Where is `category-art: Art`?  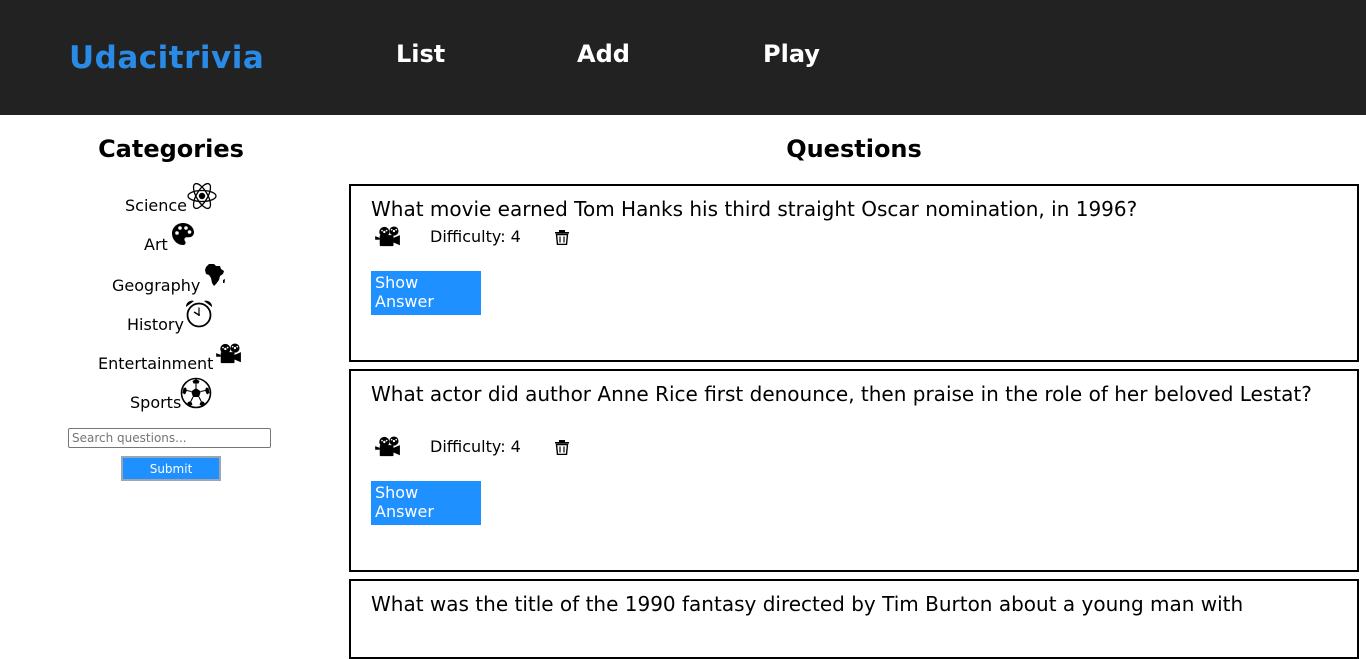 category-art: Art is located at coordinates (156, 244).